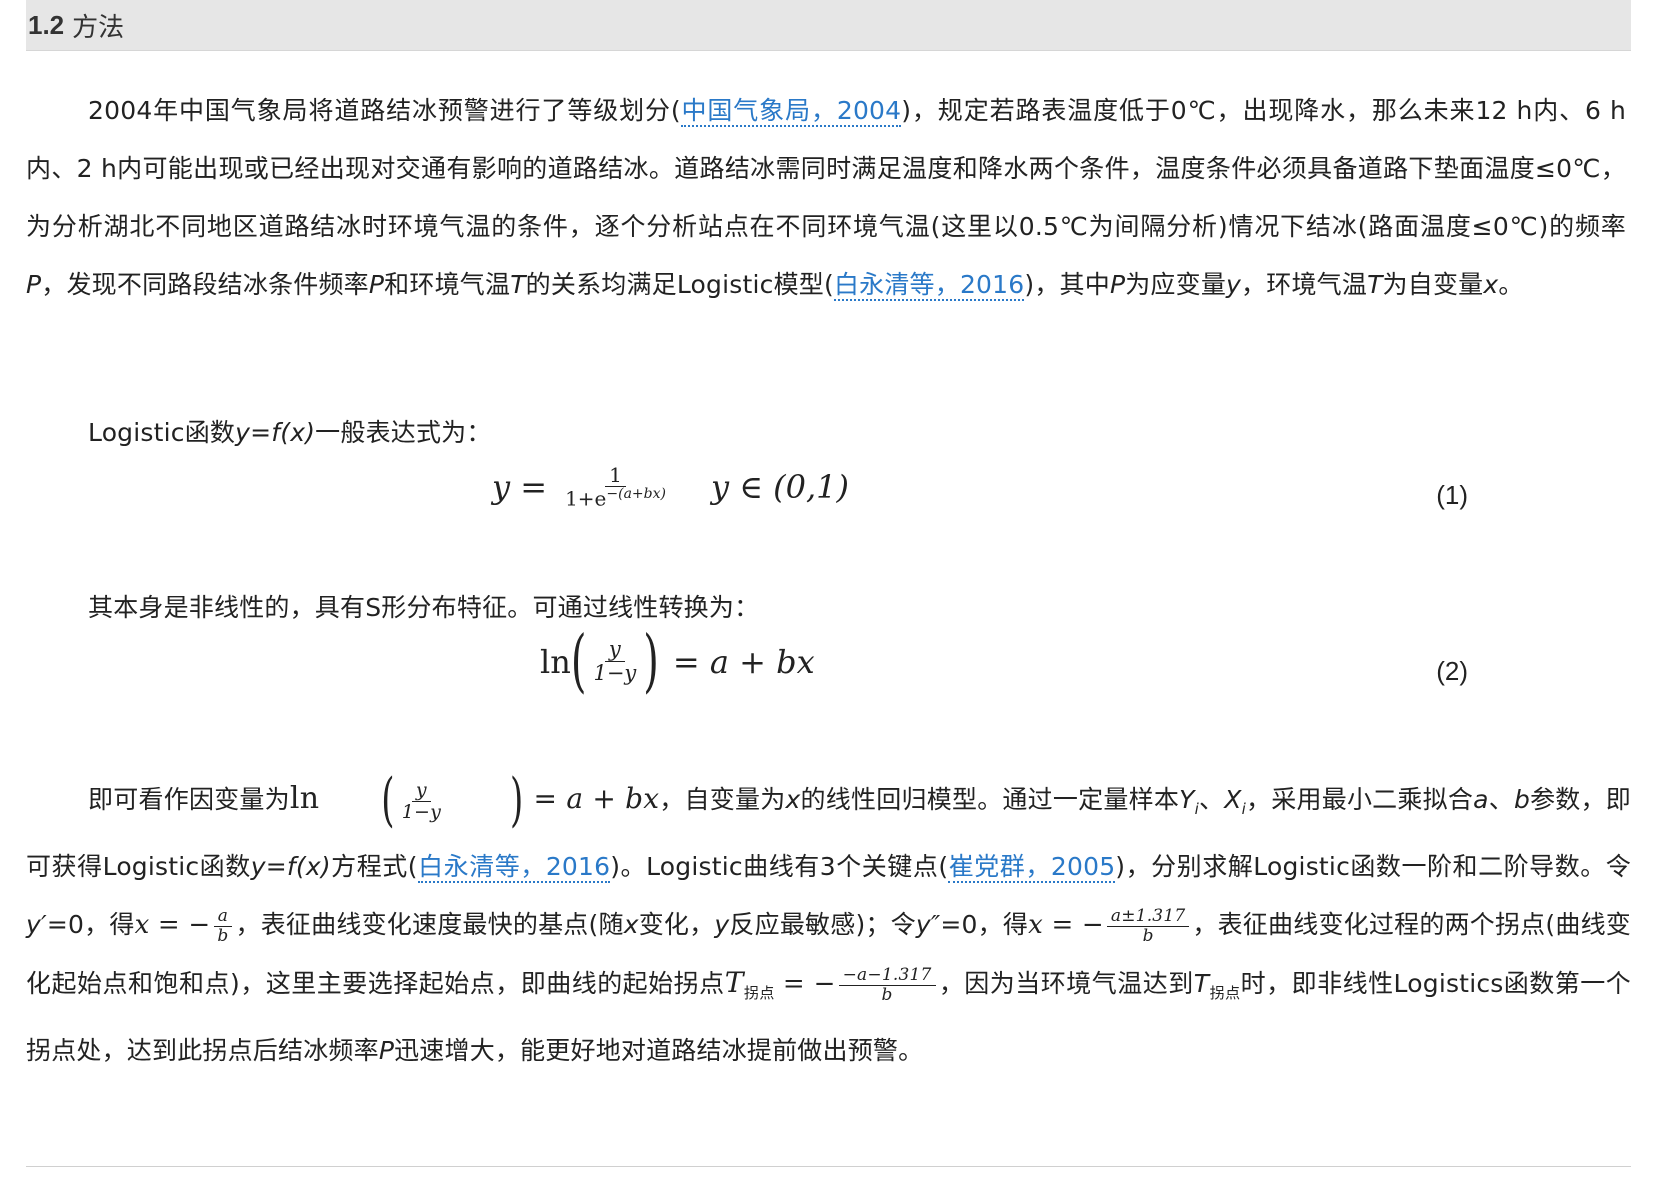 The width and height of the screenshot is (1665, 1178). What do you see at coordinates (1359, 799) in the screenshot?
I see `text: ，采用最小二乘拟合` at bounding box center [1359, 799].